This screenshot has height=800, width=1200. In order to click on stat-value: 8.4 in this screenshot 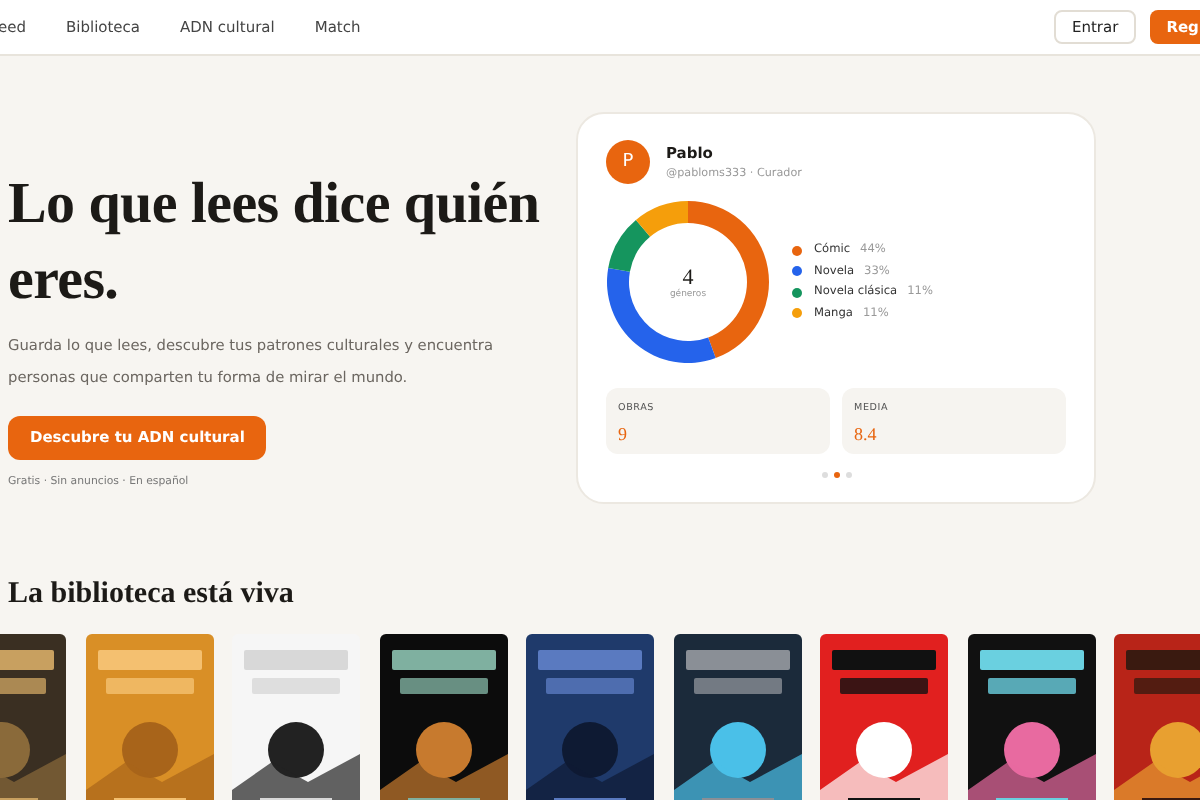, I will do `click(866, 434)`.